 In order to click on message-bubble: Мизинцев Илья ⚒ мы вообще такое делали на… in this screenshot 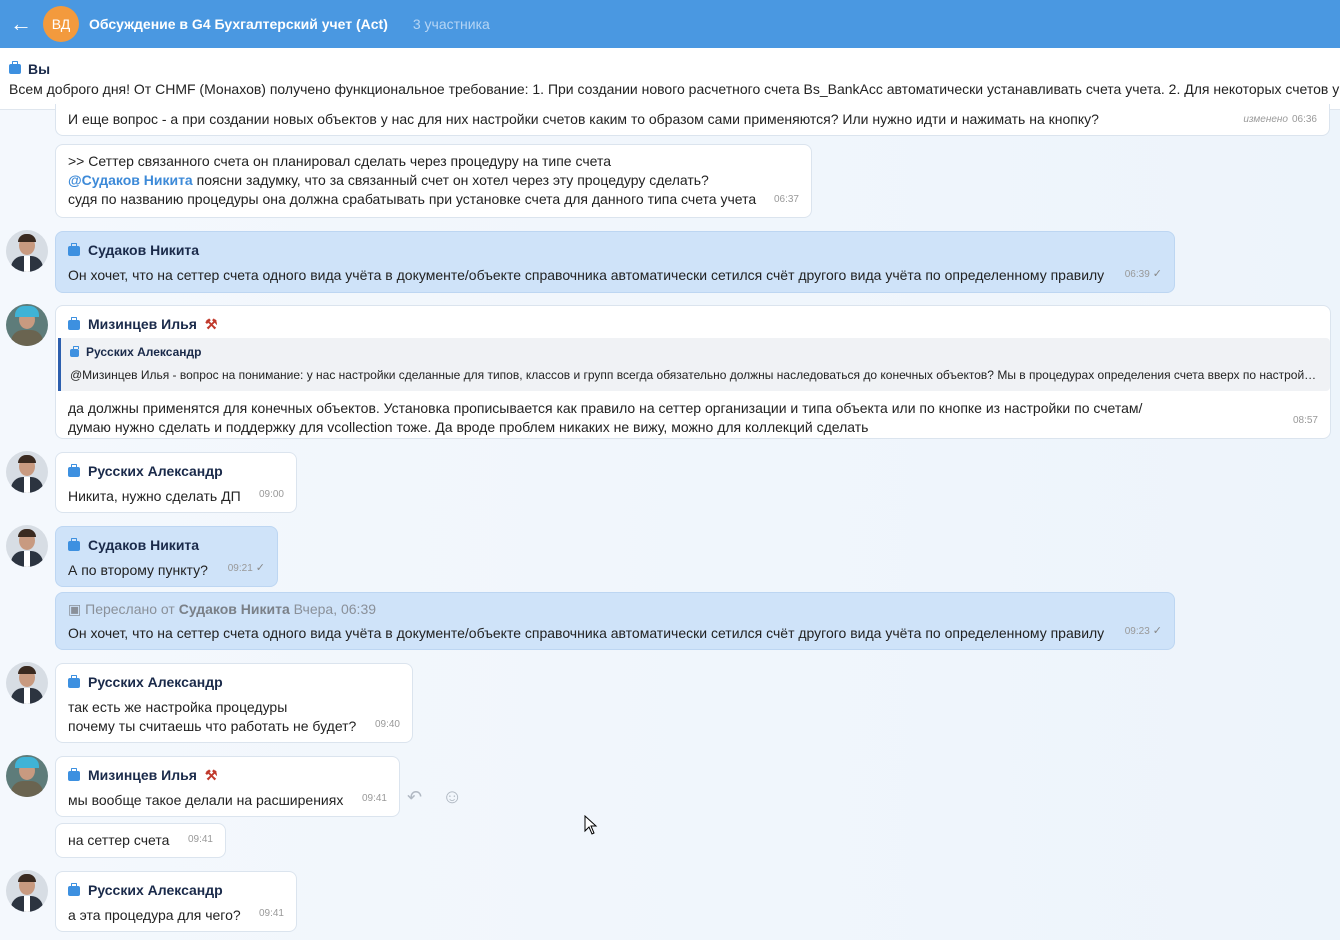, I will do `click(227, 786)`.